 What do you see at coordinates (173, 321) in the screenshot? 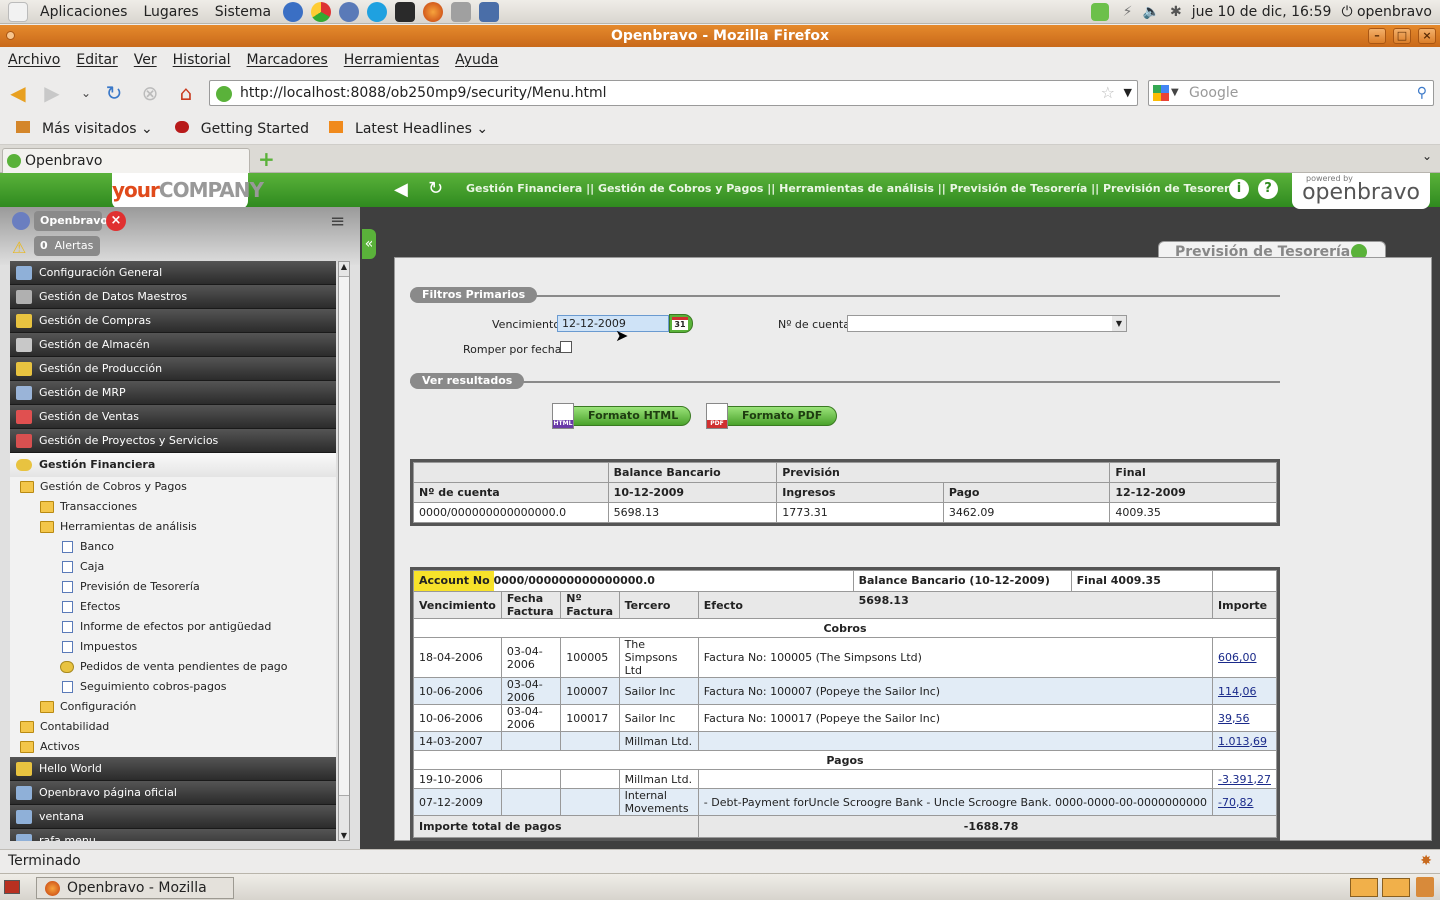
I see `menu-item: Gestión de Compras` at bounding box center [173, 321].